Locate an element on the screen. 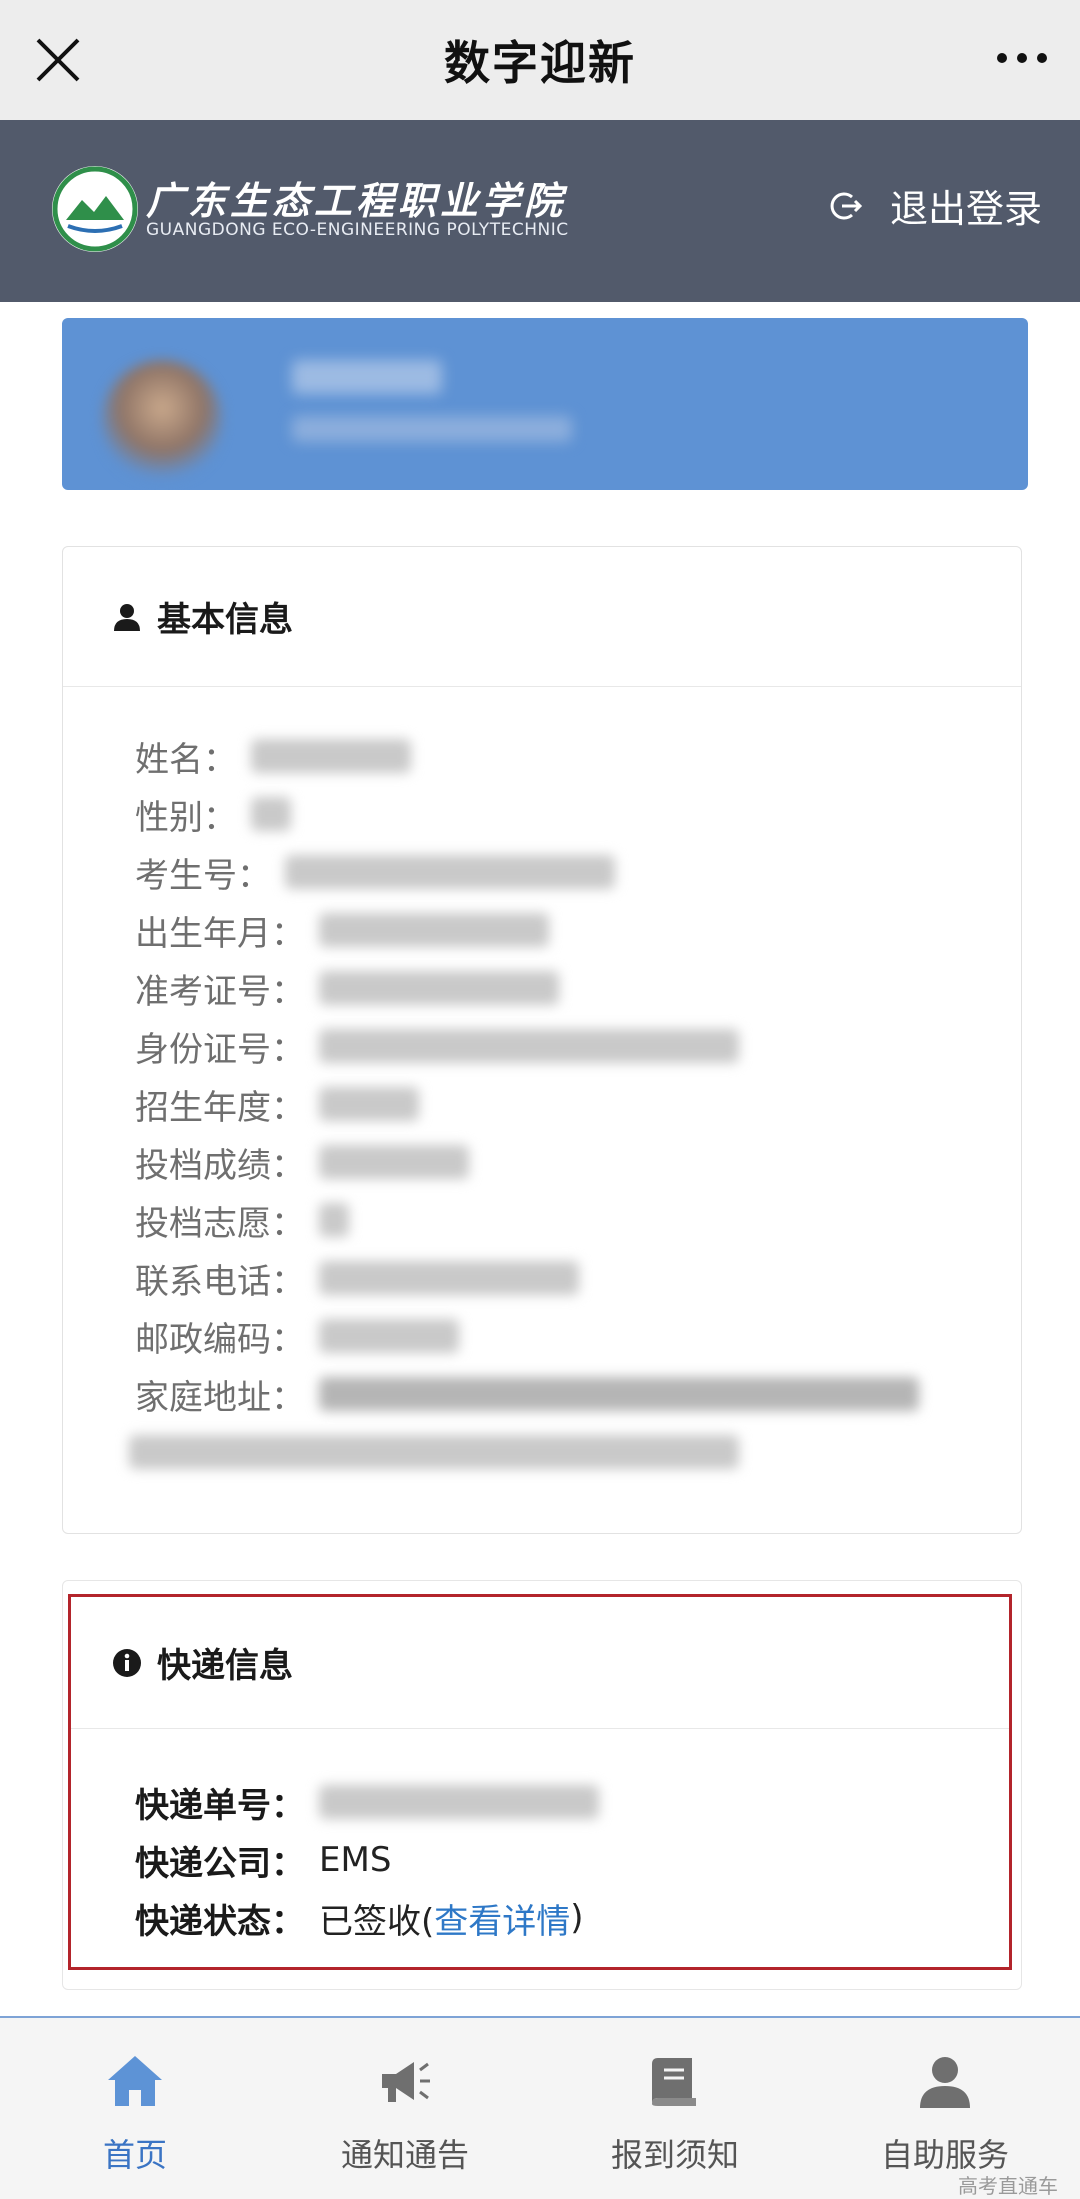 The image size is (1080, 2199). field-phone: 联系电话： is located at coordinates (578, 1278).